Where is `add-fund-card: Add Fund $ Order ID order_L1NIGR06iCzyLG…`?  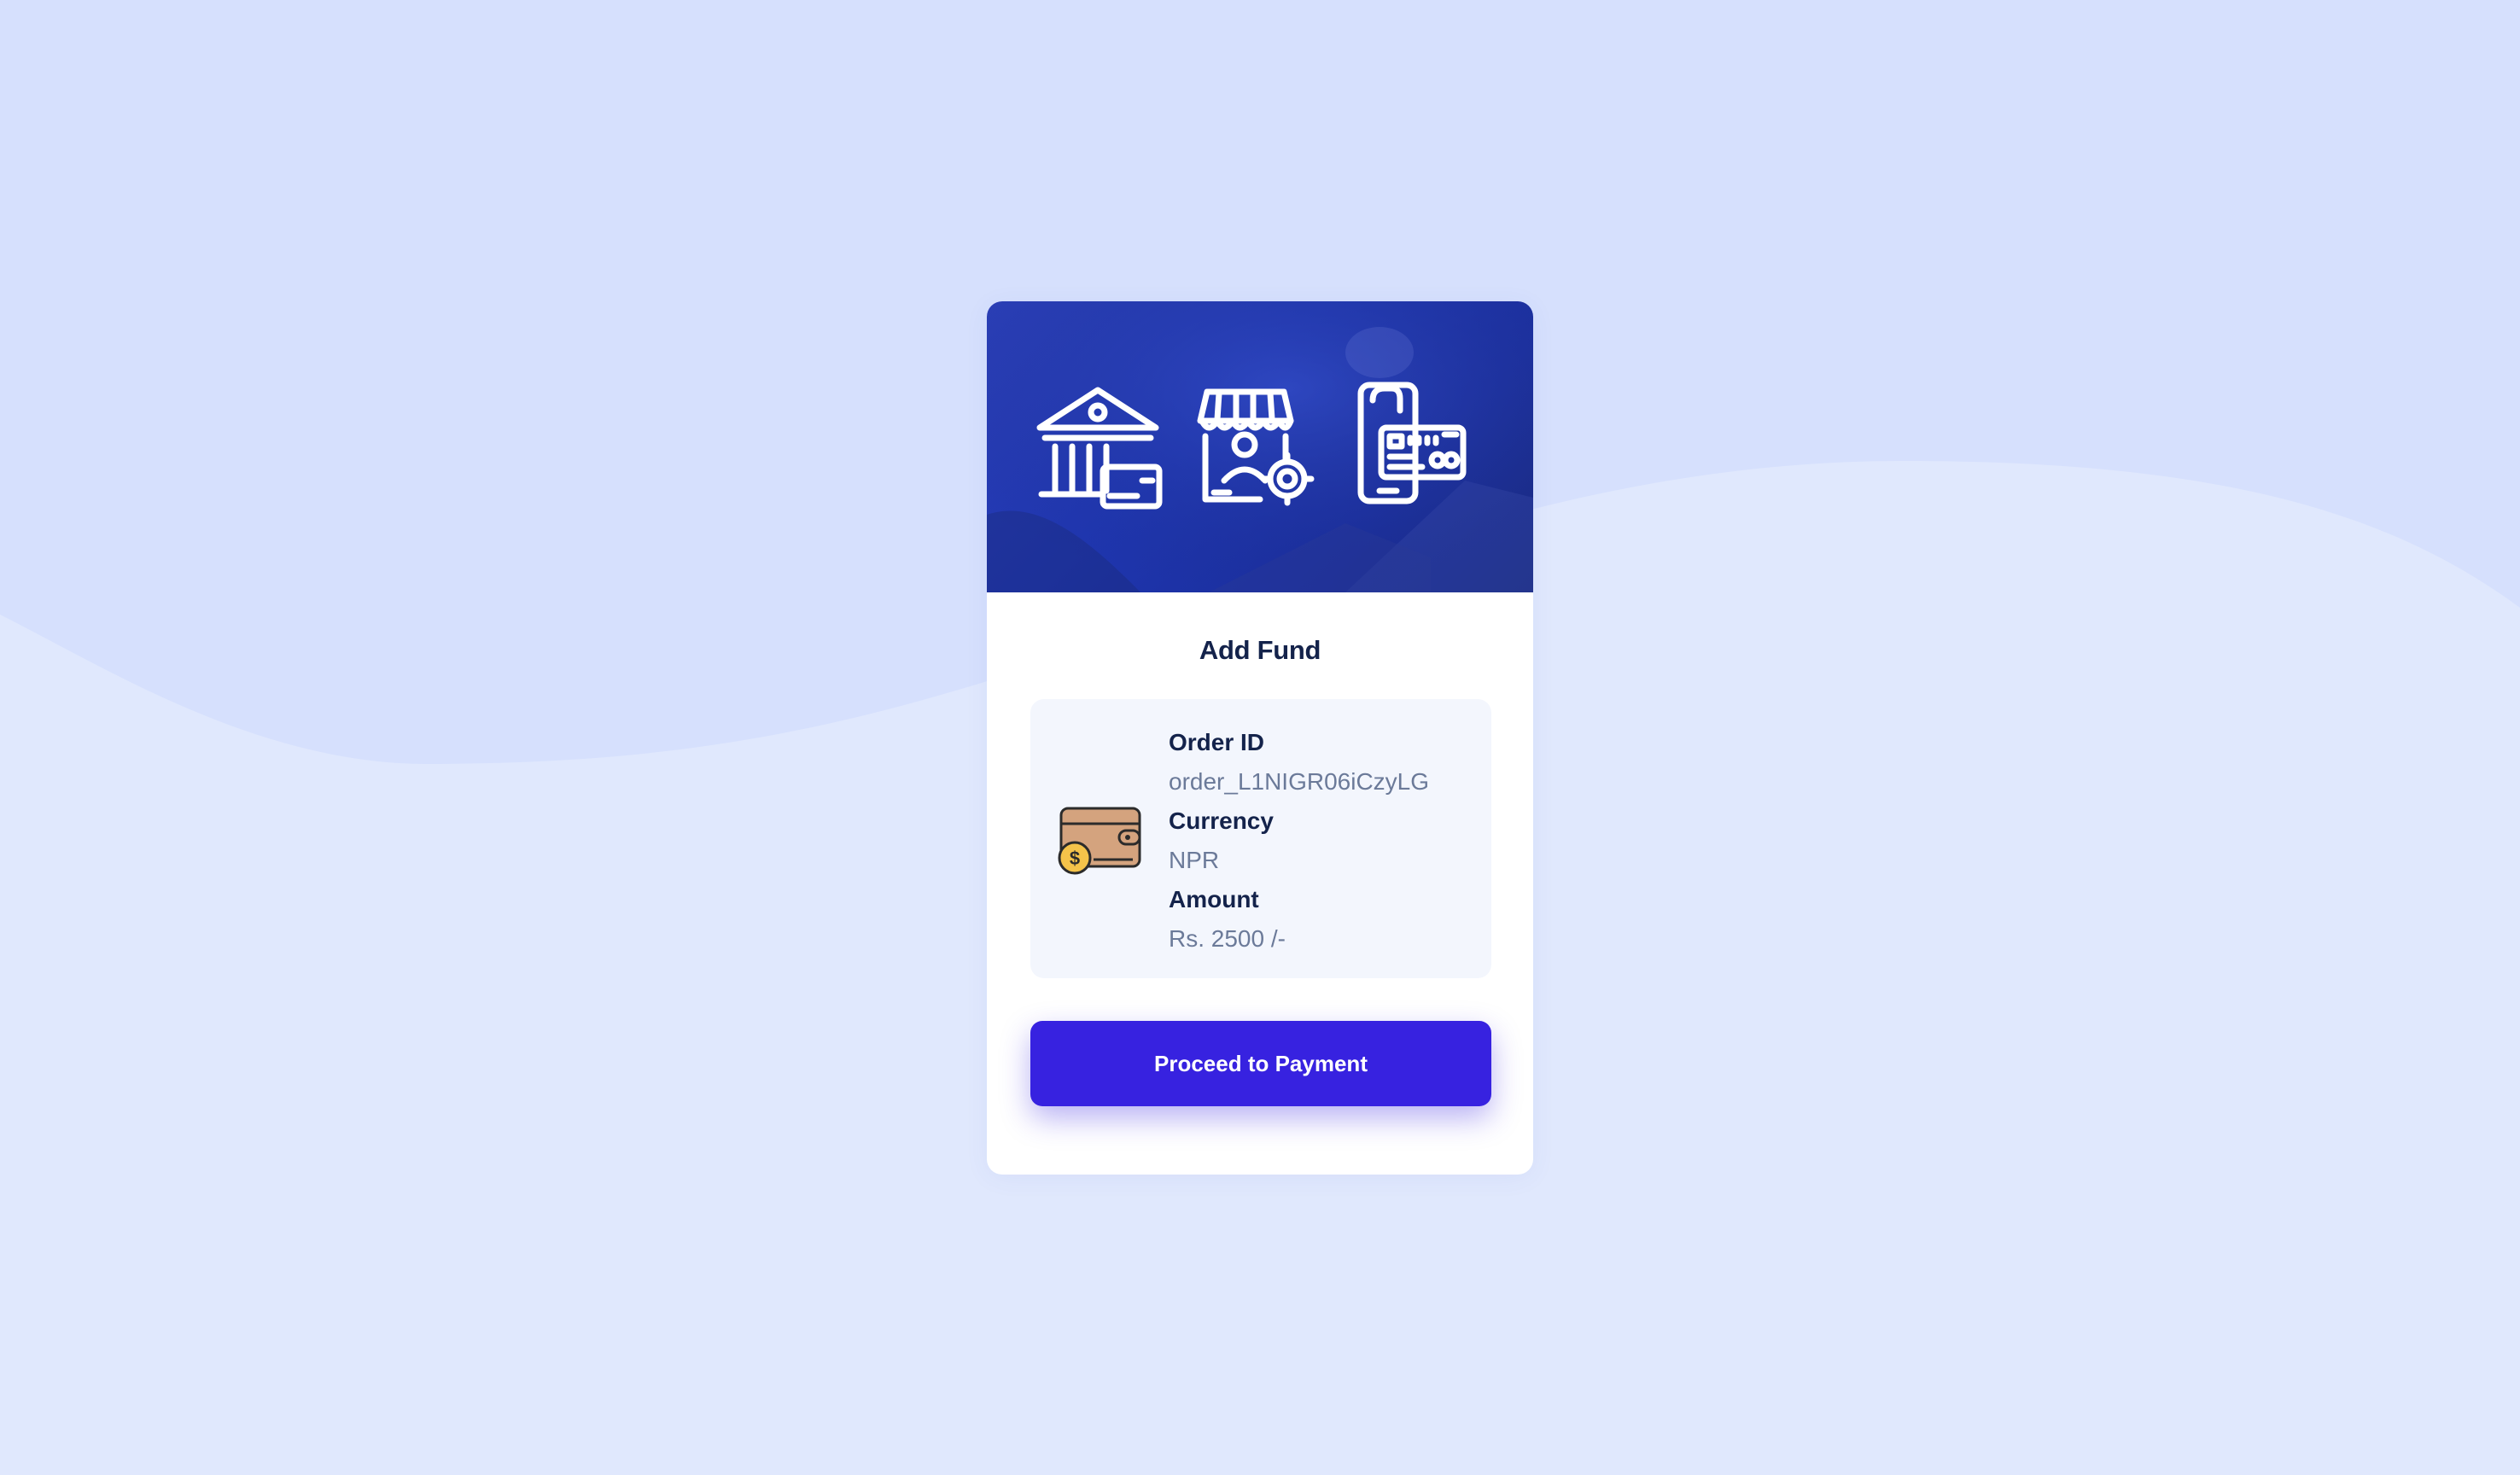 add-fund-card: Add Fund $ Order ID order_L1NIGR06iCzyLG… is located at coordinates (1260, 738).